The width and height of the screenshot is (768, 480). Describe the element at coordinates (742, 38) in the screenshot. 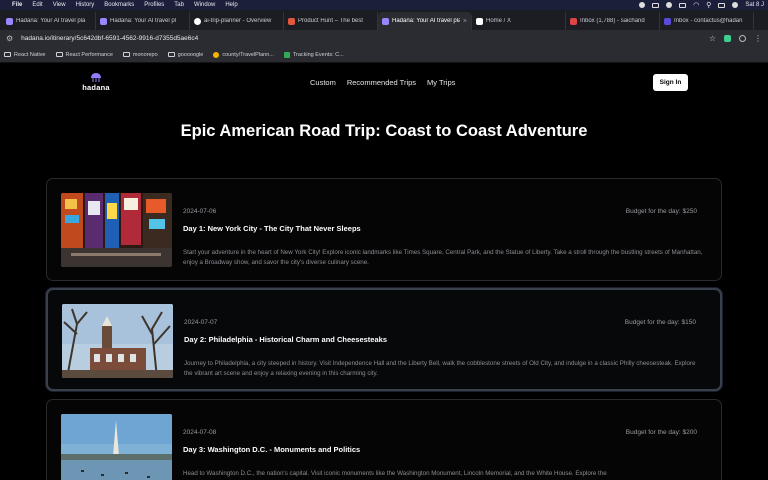

I see `profile-icon` at that location.